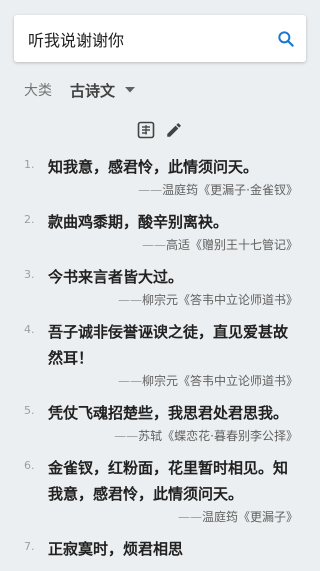 The height and width of the screenshot is (571, 320). What do you see at coordinates (93, 90) in the screenshot?
I see `category-selected-value: 古诗文` at bounding box center [93, 90].